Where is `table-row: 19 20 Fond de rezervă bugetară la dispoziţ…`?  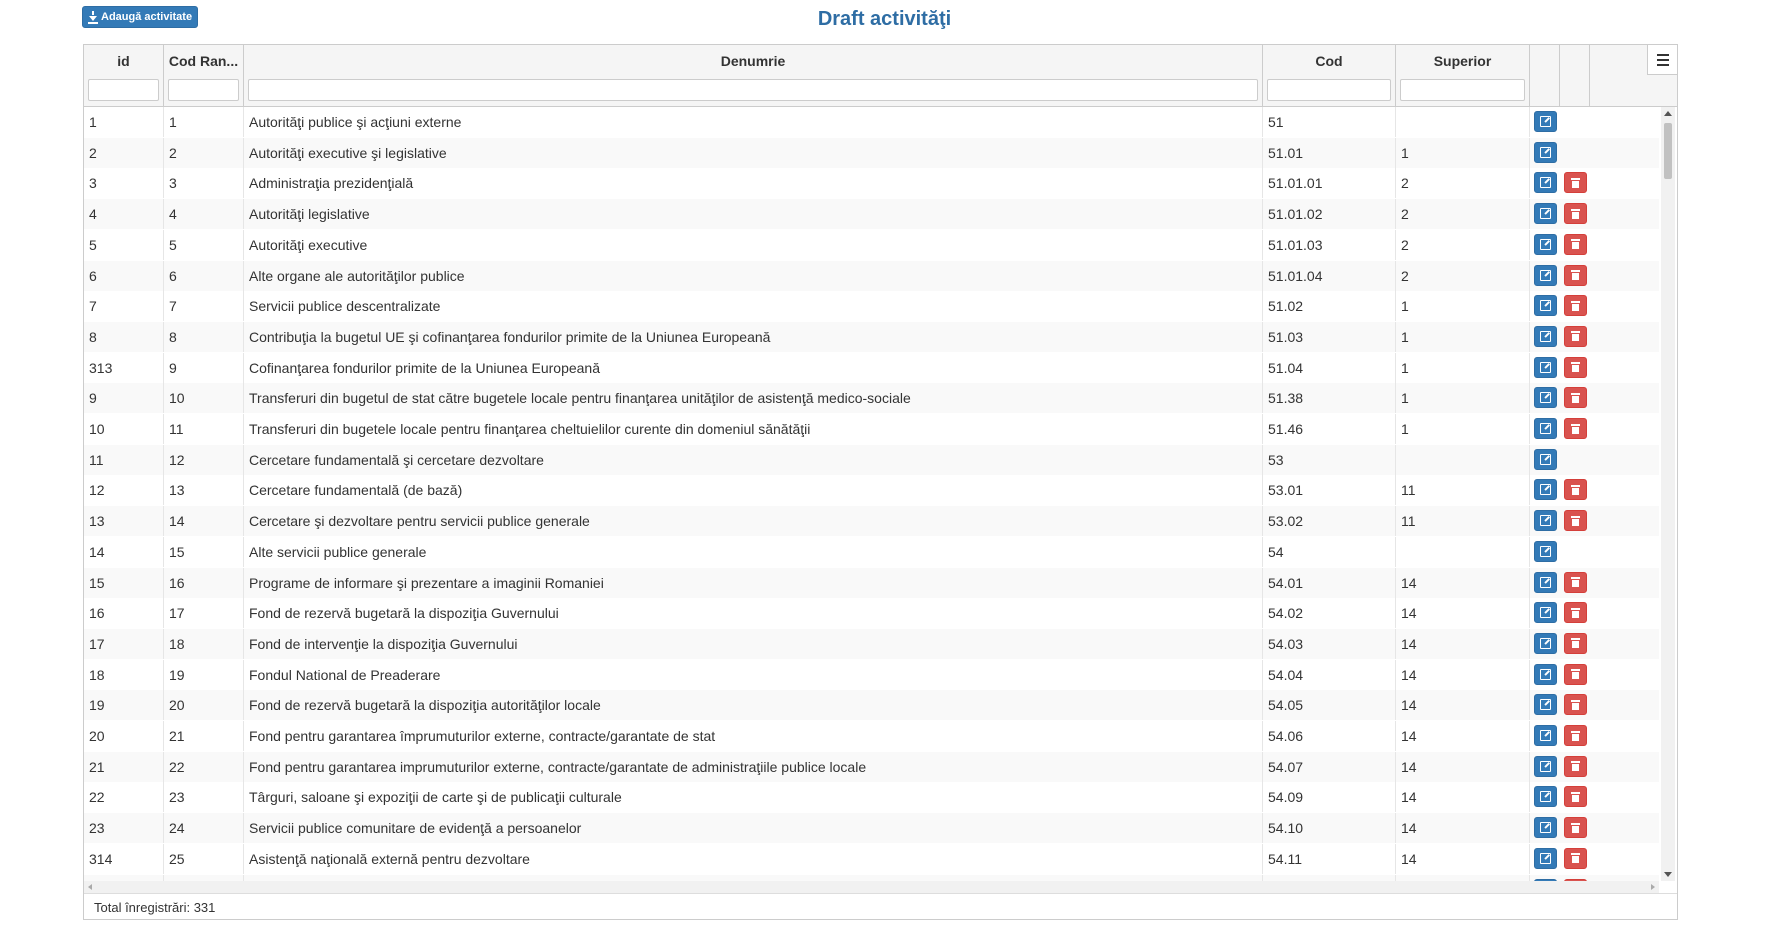
table-row: 19 20 Fond de rezervă bugetară la dispoziţ… is located at coordinates (871, 705).